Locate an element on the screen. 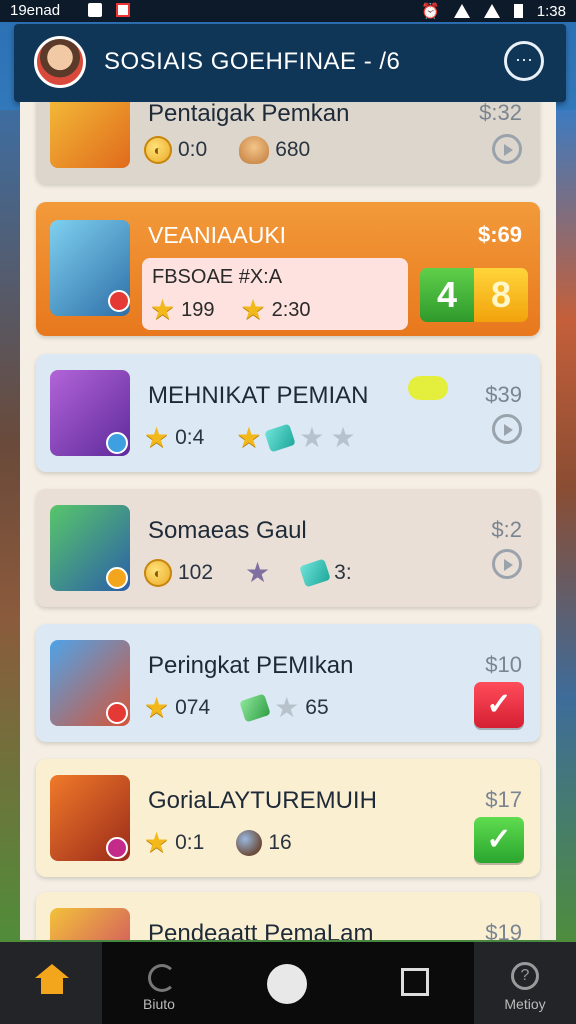 This screenshot has height=1024, width=576. nav-help: ? Metioy is located at coordinates (525, 983).